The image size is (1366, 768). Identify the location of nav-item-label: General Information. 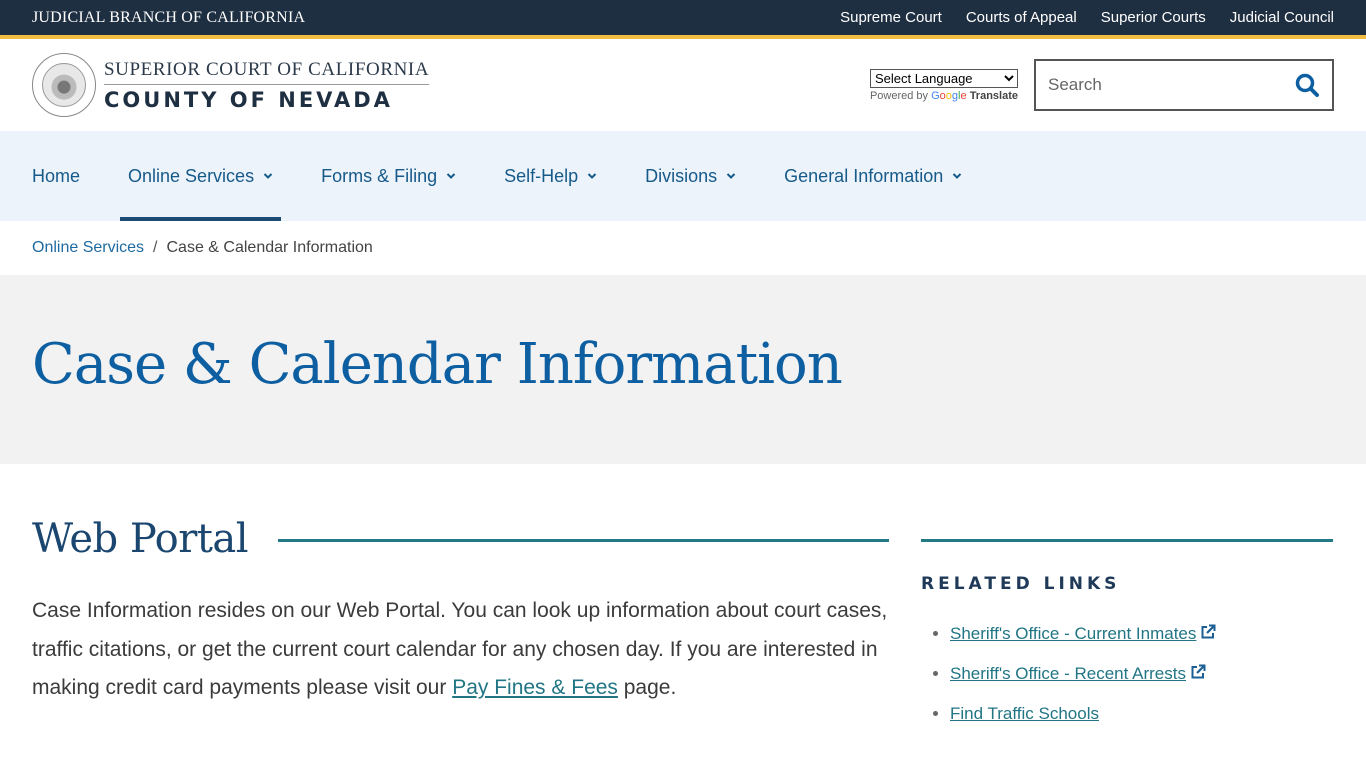
(864, 175).